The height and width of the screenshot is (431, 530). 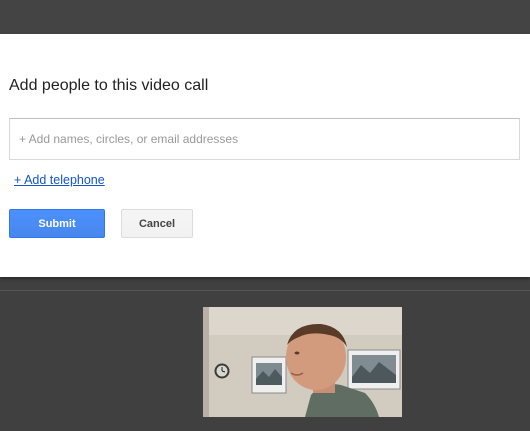 What do you see at coordinates (265, 290) in the screenshot?
I see `divider` at bounding box center [265, 290].